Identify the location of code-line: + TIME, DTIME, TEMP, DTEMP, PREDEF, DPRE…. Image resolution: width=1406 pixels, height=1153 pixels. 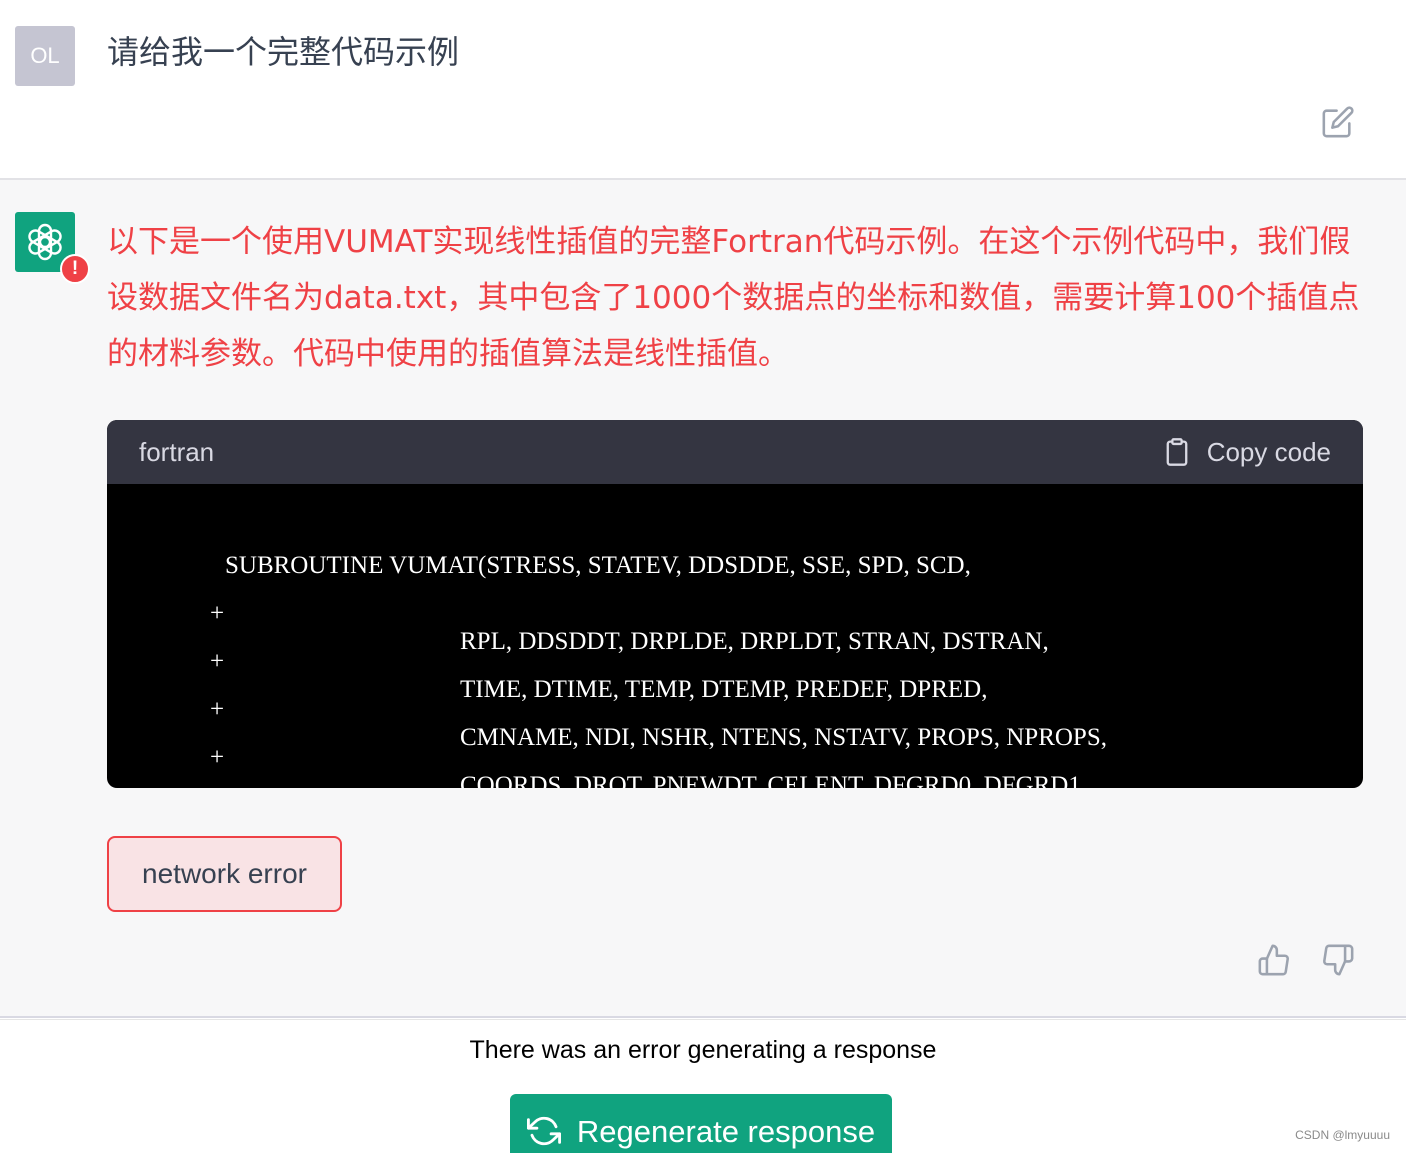
(547, 661).